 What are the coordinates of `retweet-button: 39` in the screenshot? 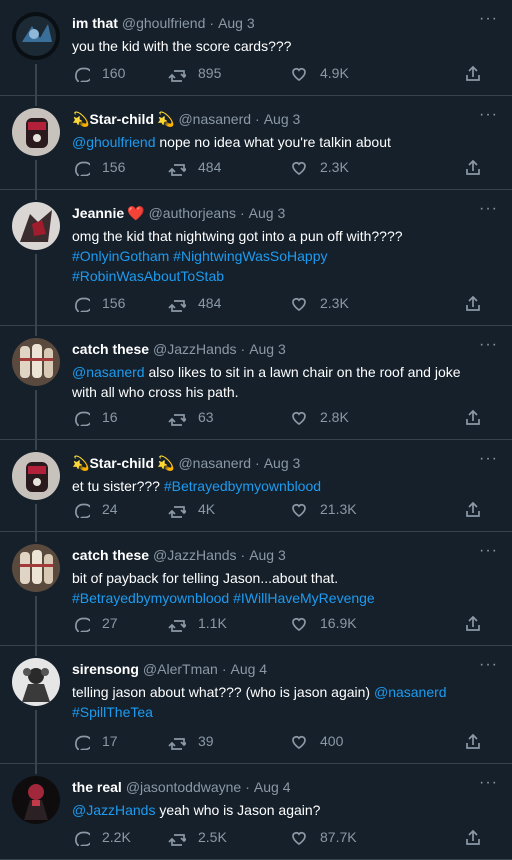 It's located at (223, 741).